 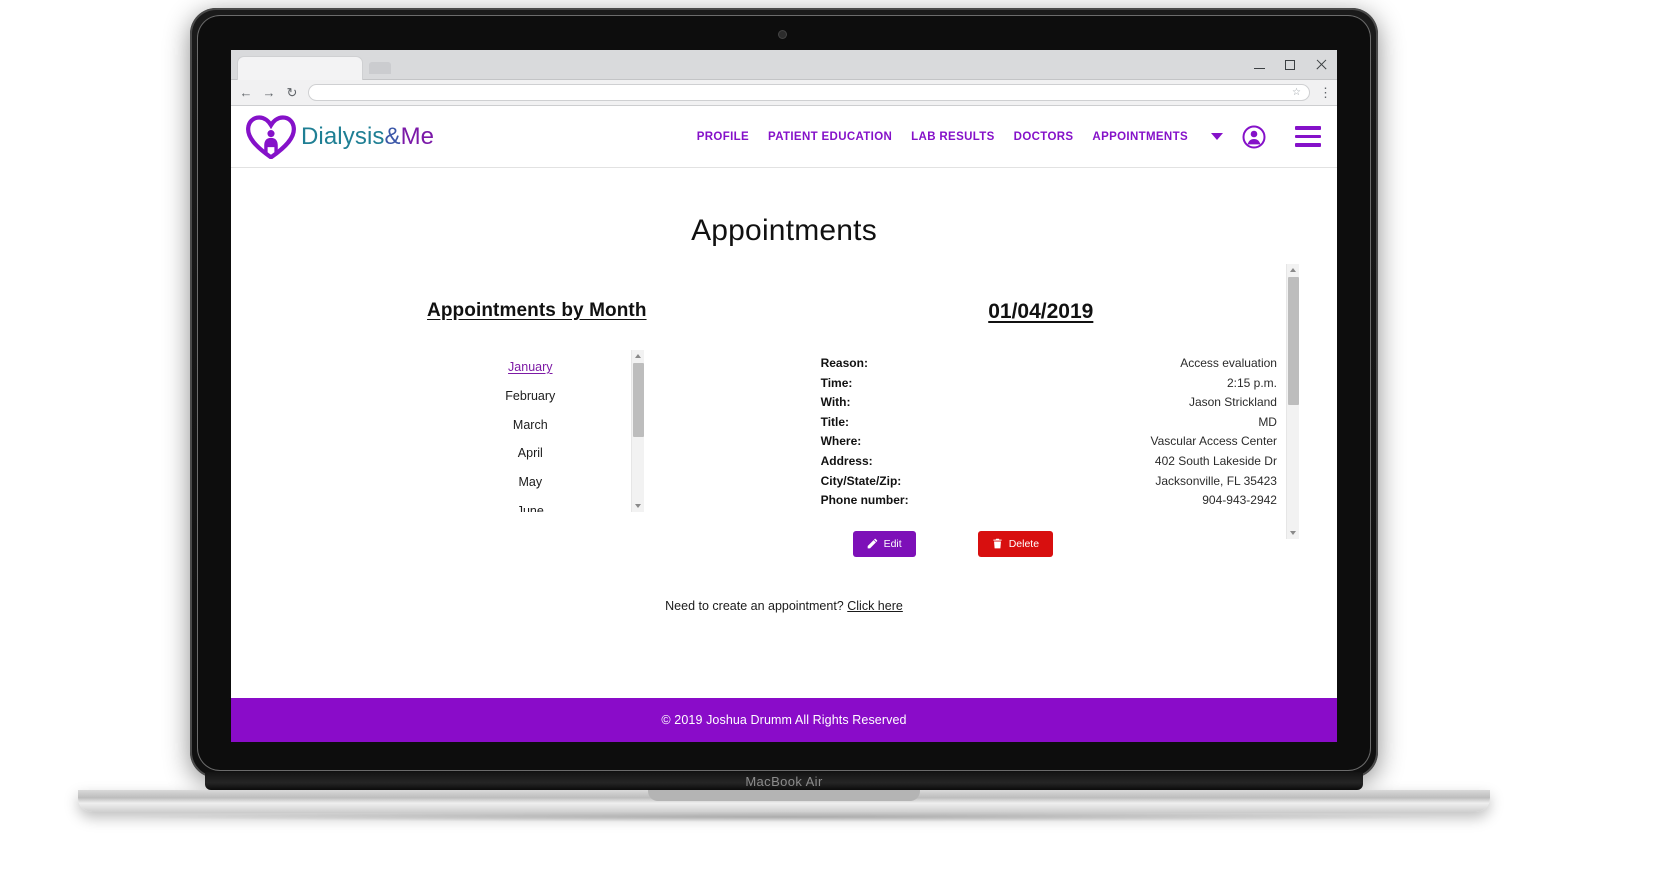 What do you see at coordinates (784, 230) in the screenshot?
I see `page-title: Appointments` at bounding box center [784, 230].